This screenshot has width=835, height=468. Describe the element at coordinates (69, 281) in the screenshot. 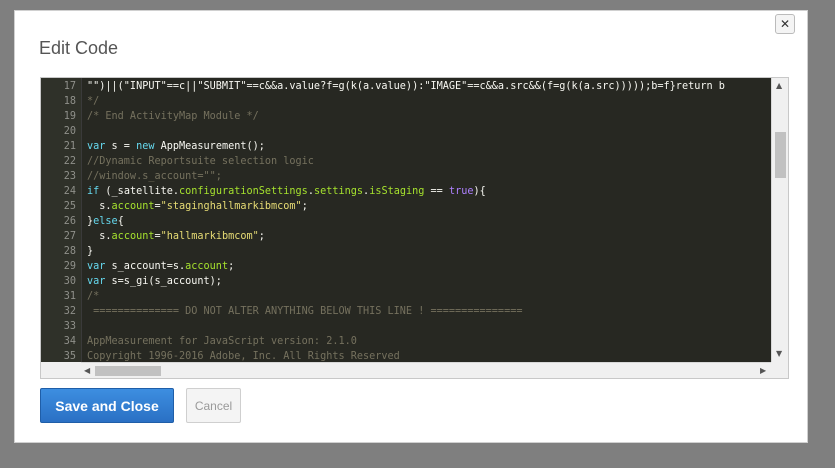

I see `line-number: 30` at that location.